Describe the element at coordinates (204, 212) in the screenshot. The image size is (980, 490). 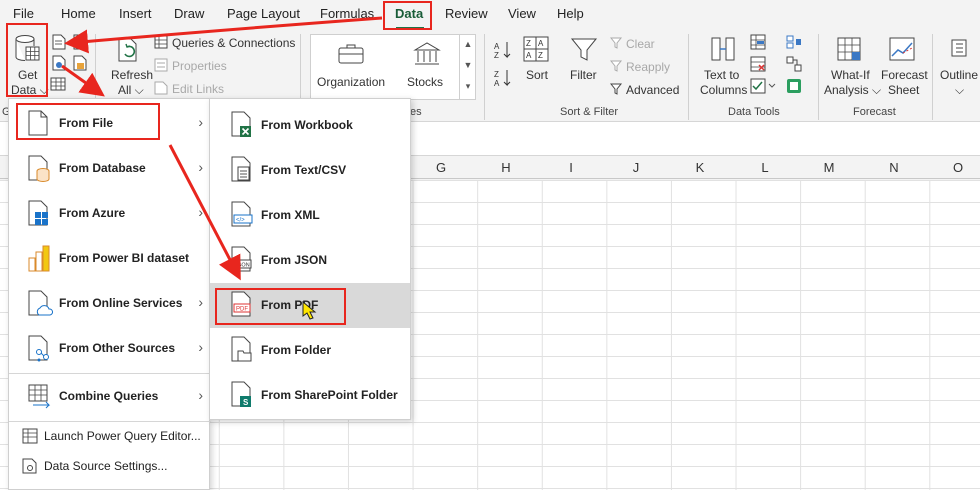
I see `arrow-fromfile-to-frompdf` at that location.